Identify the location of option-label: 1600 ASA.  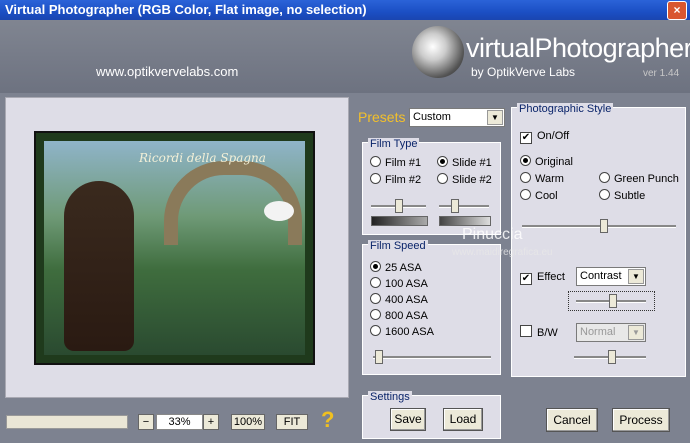
(409, 332).